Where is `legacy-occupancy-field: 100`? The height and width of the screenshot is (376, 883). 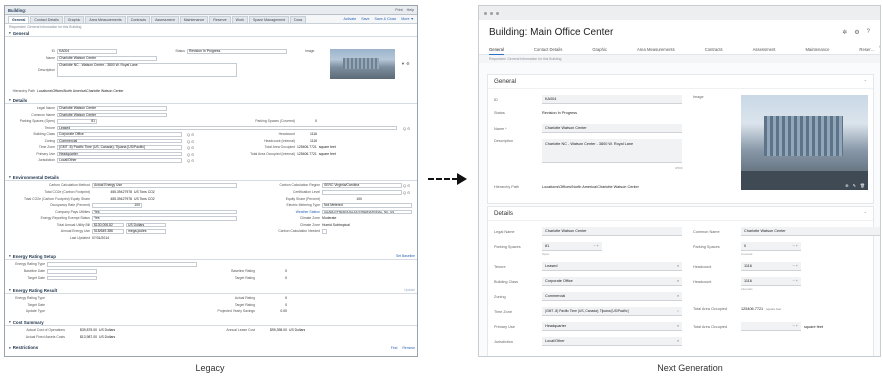 legacy-occupancy-field: 100 is located at coordinates (117, 205).